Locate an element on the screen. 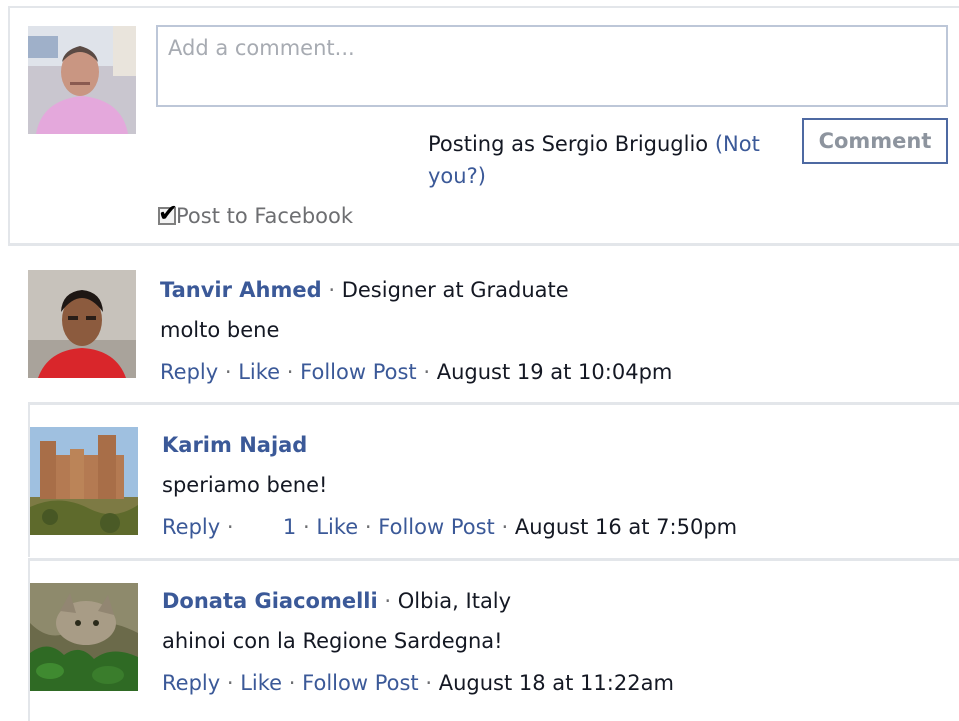 This screenshot has width=959, height=721. post-to-facebook-option: ✔ Post to Facebook is located at coordinates (256, 214).